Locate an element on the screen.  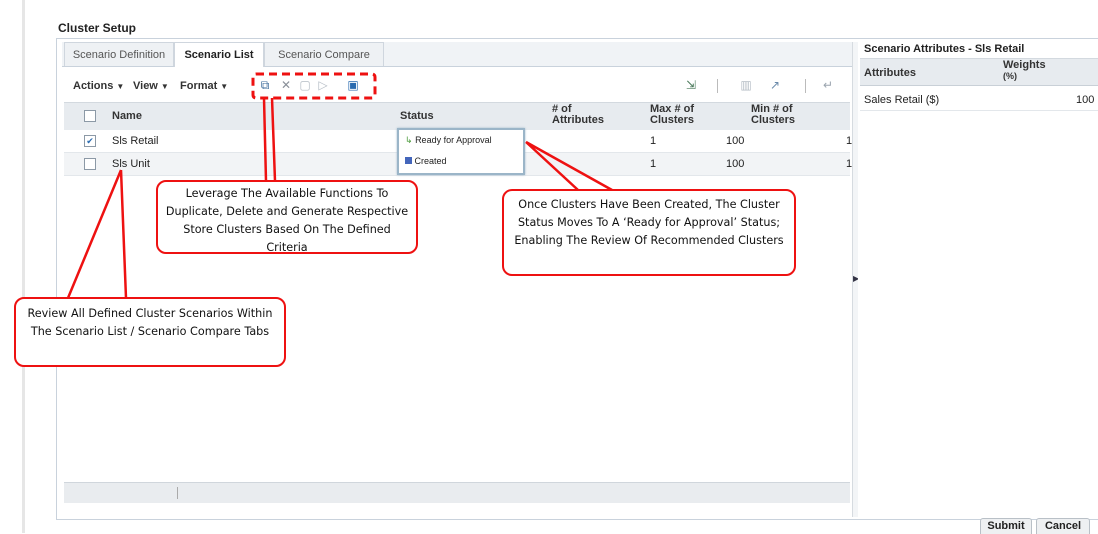
tab-scenario-definition: Scenario Definition is located at coordinates (119, 54).